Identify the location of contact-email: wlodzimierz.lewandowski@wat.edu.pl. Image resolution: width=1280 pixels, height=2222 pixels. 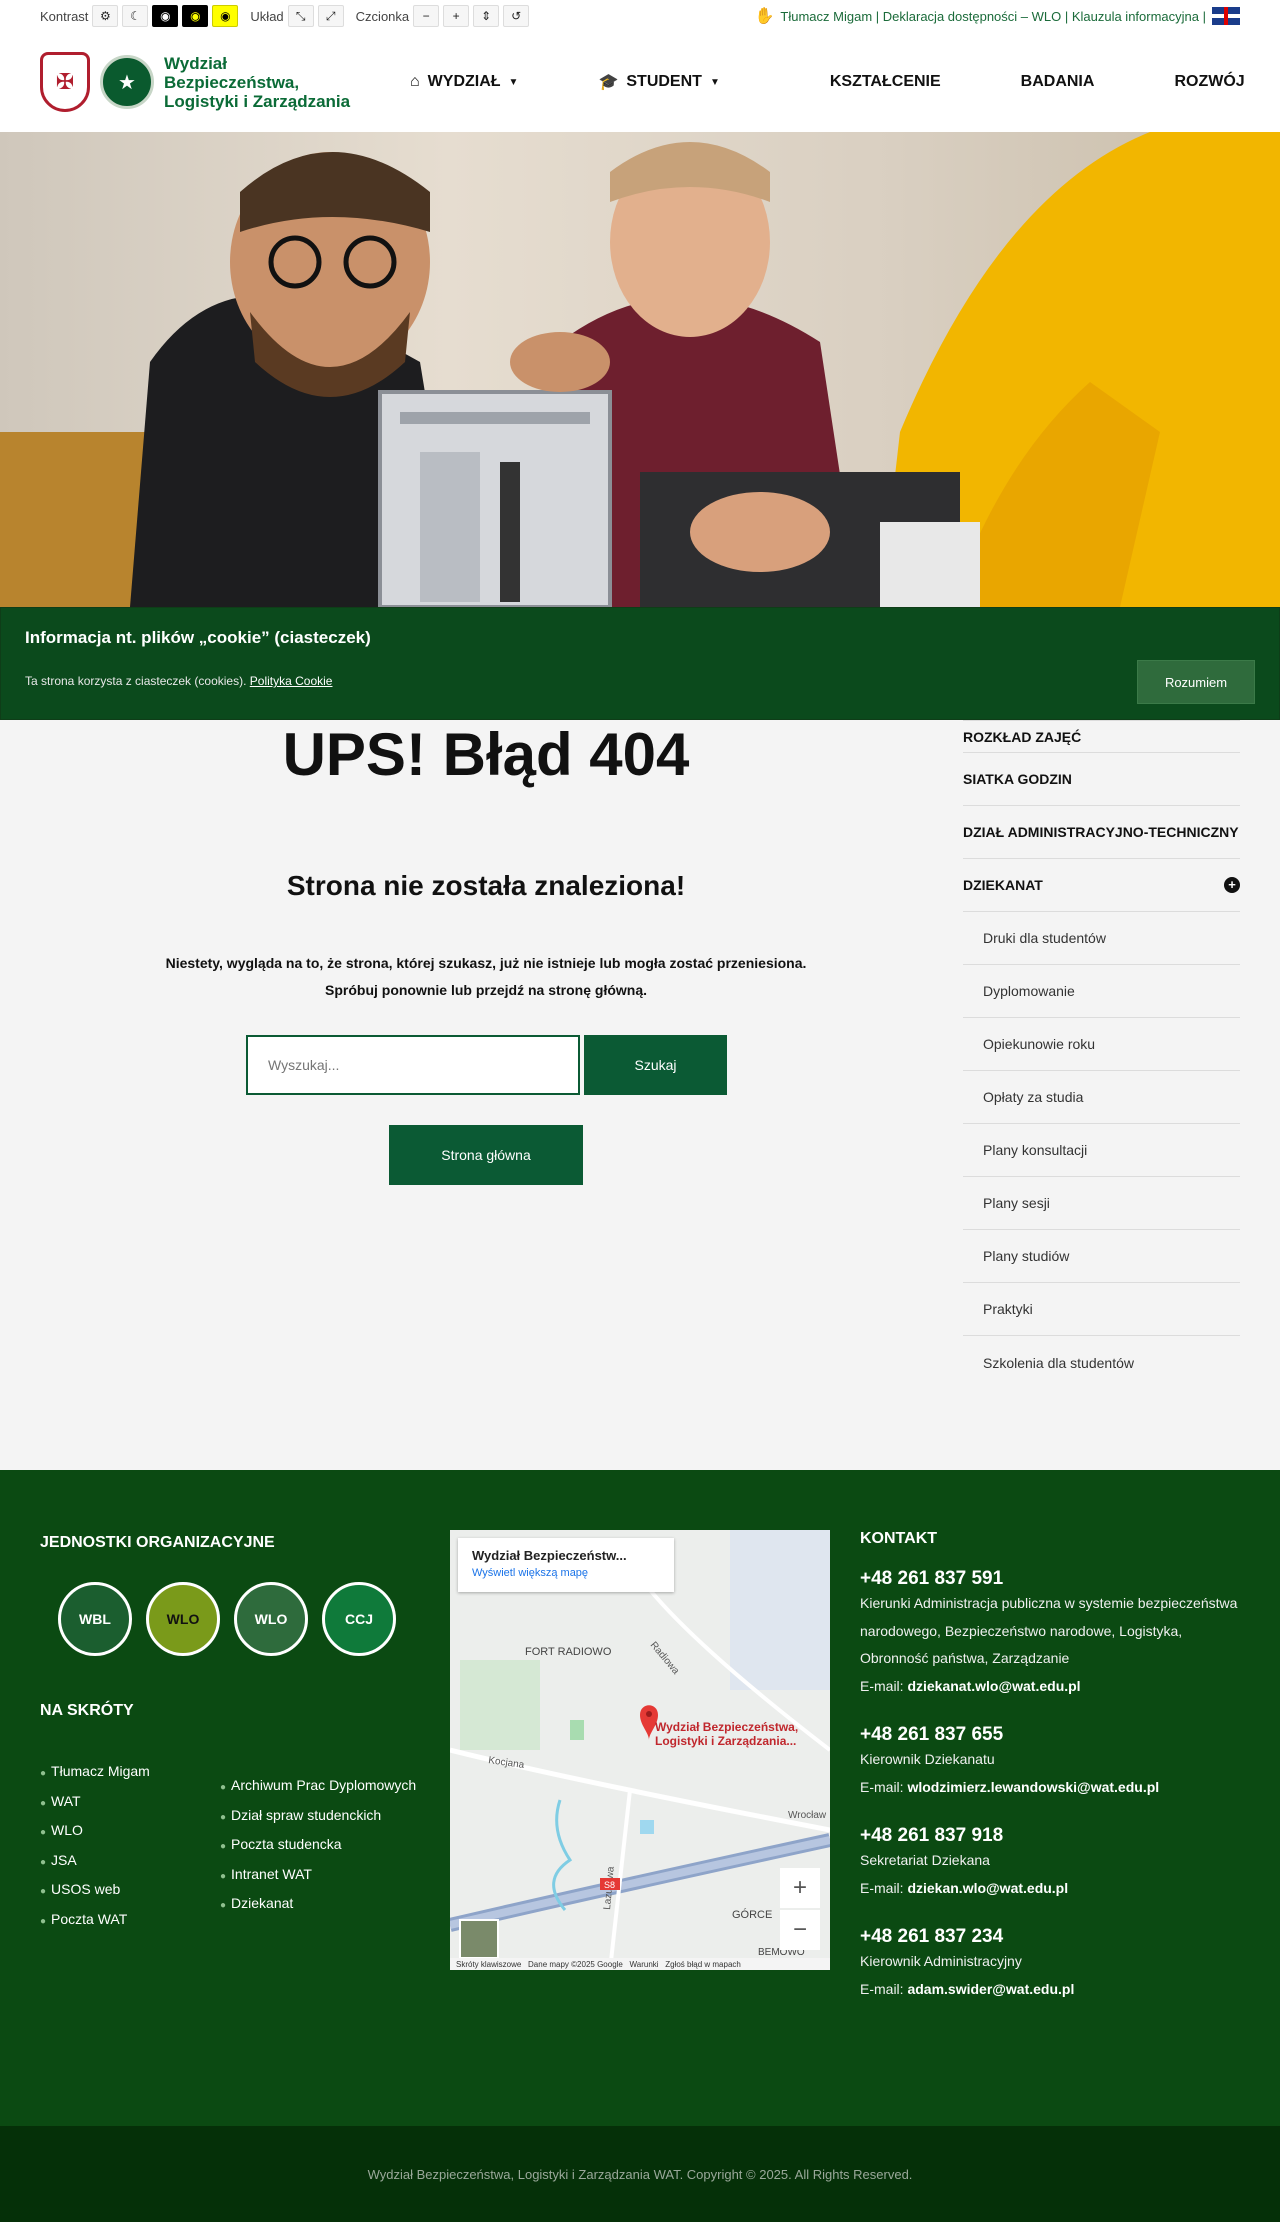
(1033, 1787).